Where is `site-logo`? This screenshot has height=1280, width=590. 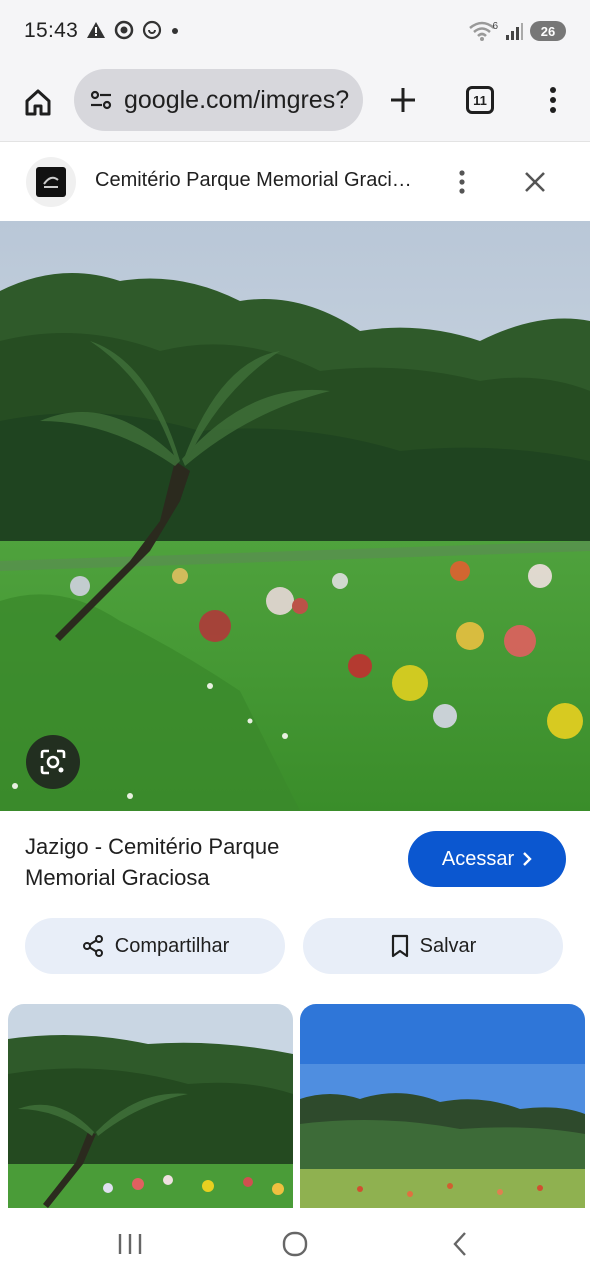 site-logo is located at coordinates (51, 182).